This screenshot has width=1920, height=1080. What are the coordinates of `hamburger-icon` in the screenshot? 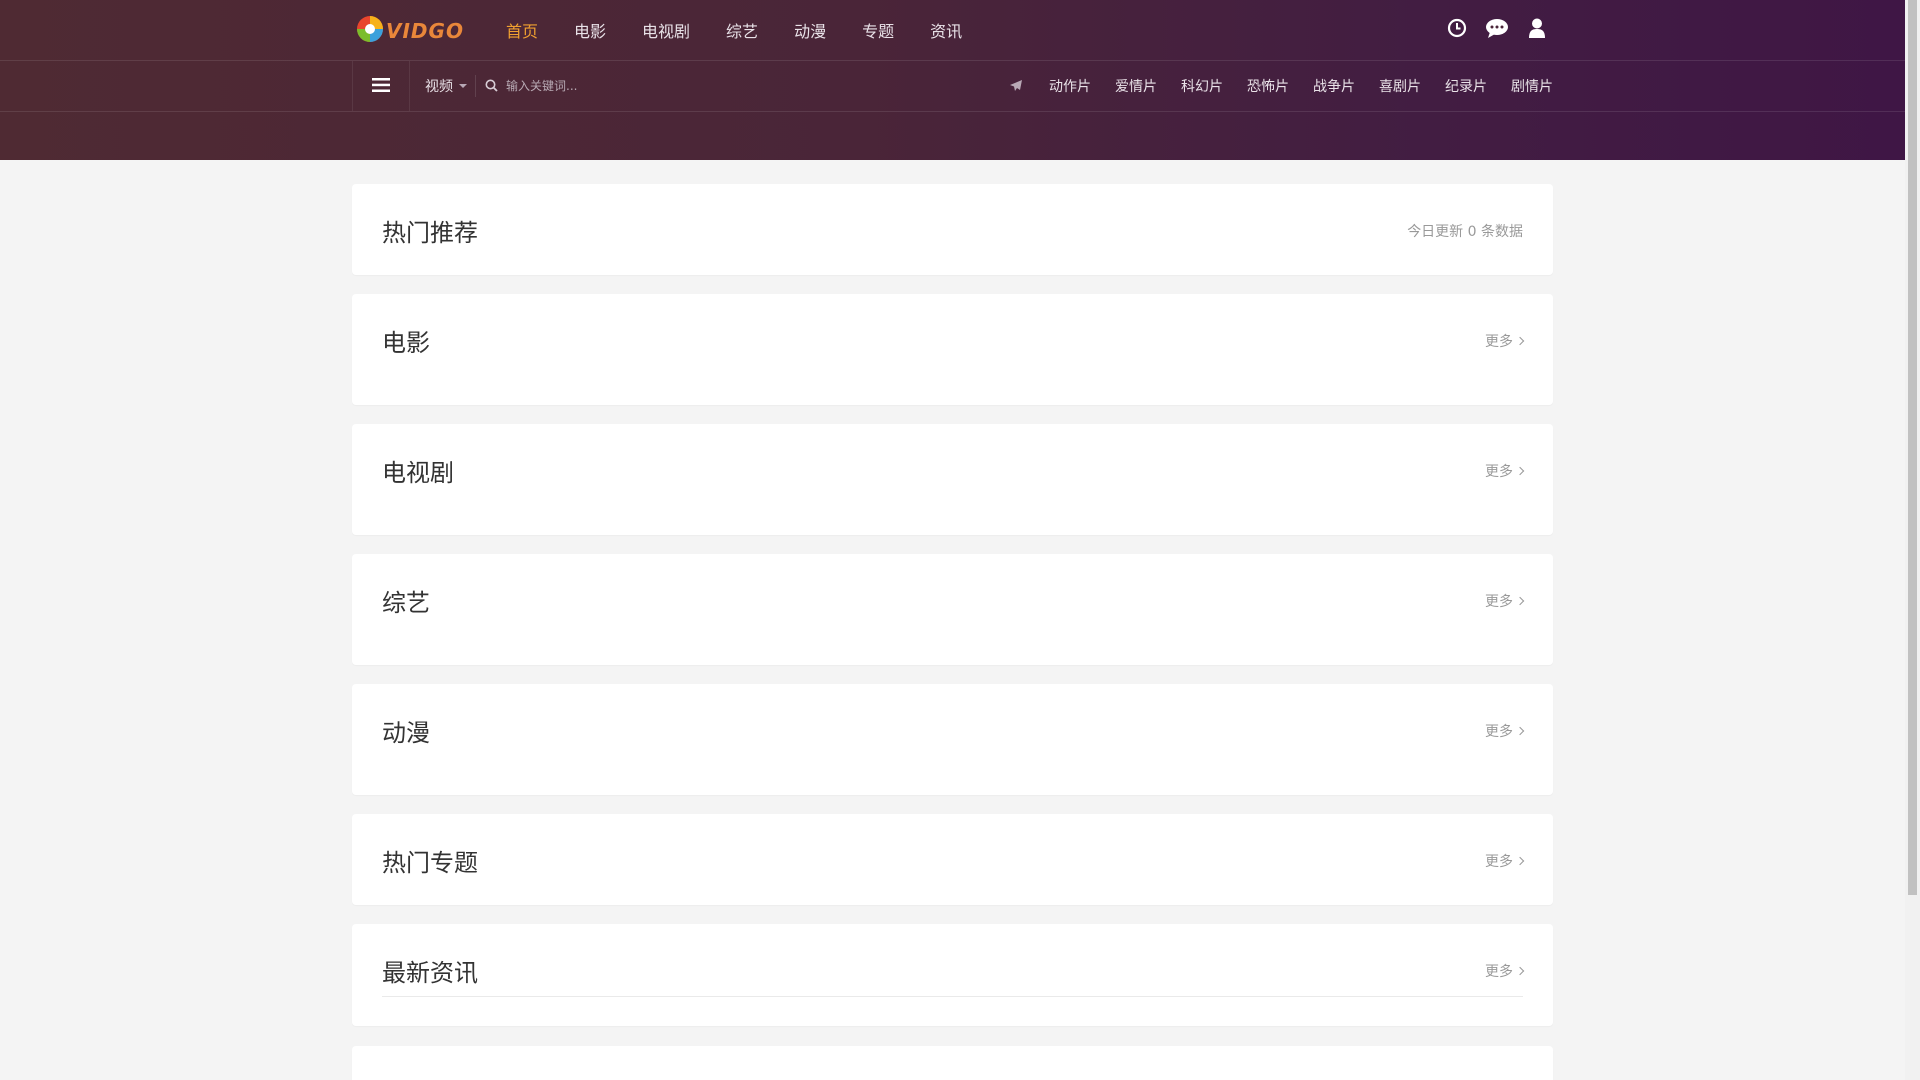 It's located at (381, 86).